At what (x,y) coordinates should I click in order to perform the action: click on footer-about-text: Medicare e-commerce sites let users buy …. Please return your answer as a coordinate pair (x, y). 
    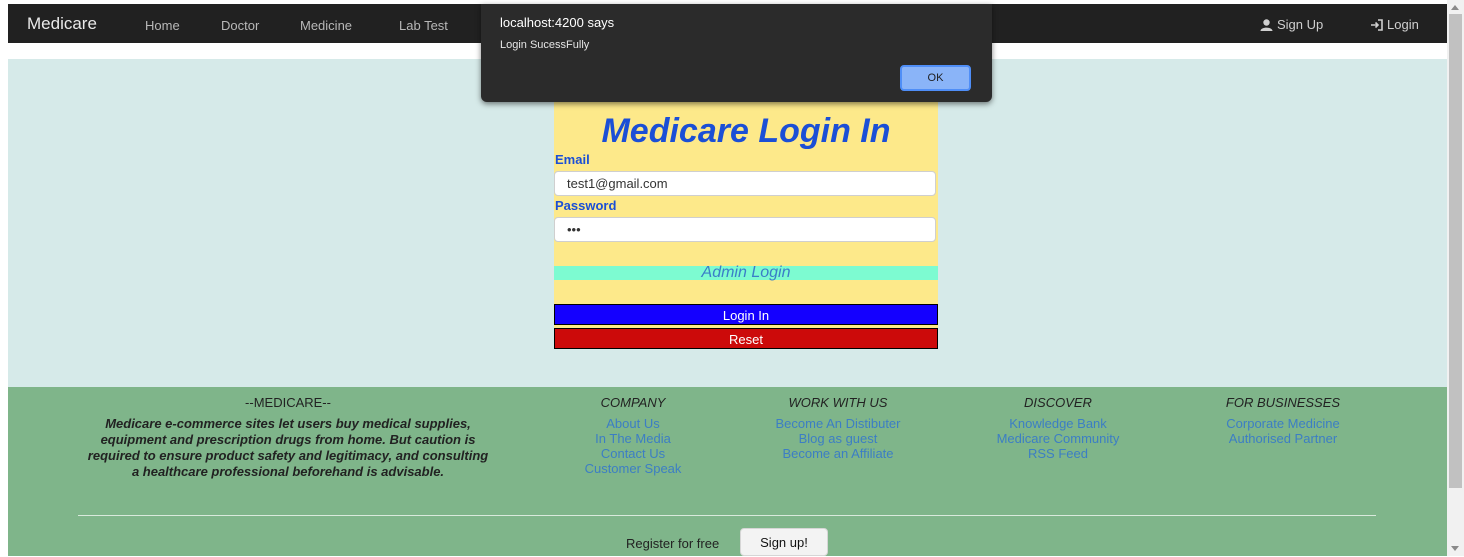
    Looking at the image, I should click on (288, 447).